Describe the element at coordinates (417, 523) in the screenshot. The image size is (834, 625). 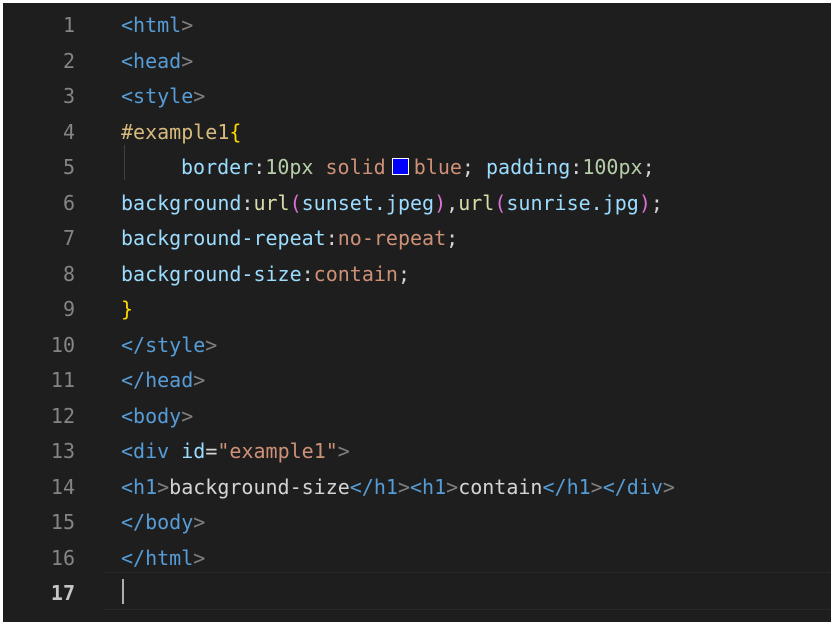
I see `code-line: 15 </body>` at that location.